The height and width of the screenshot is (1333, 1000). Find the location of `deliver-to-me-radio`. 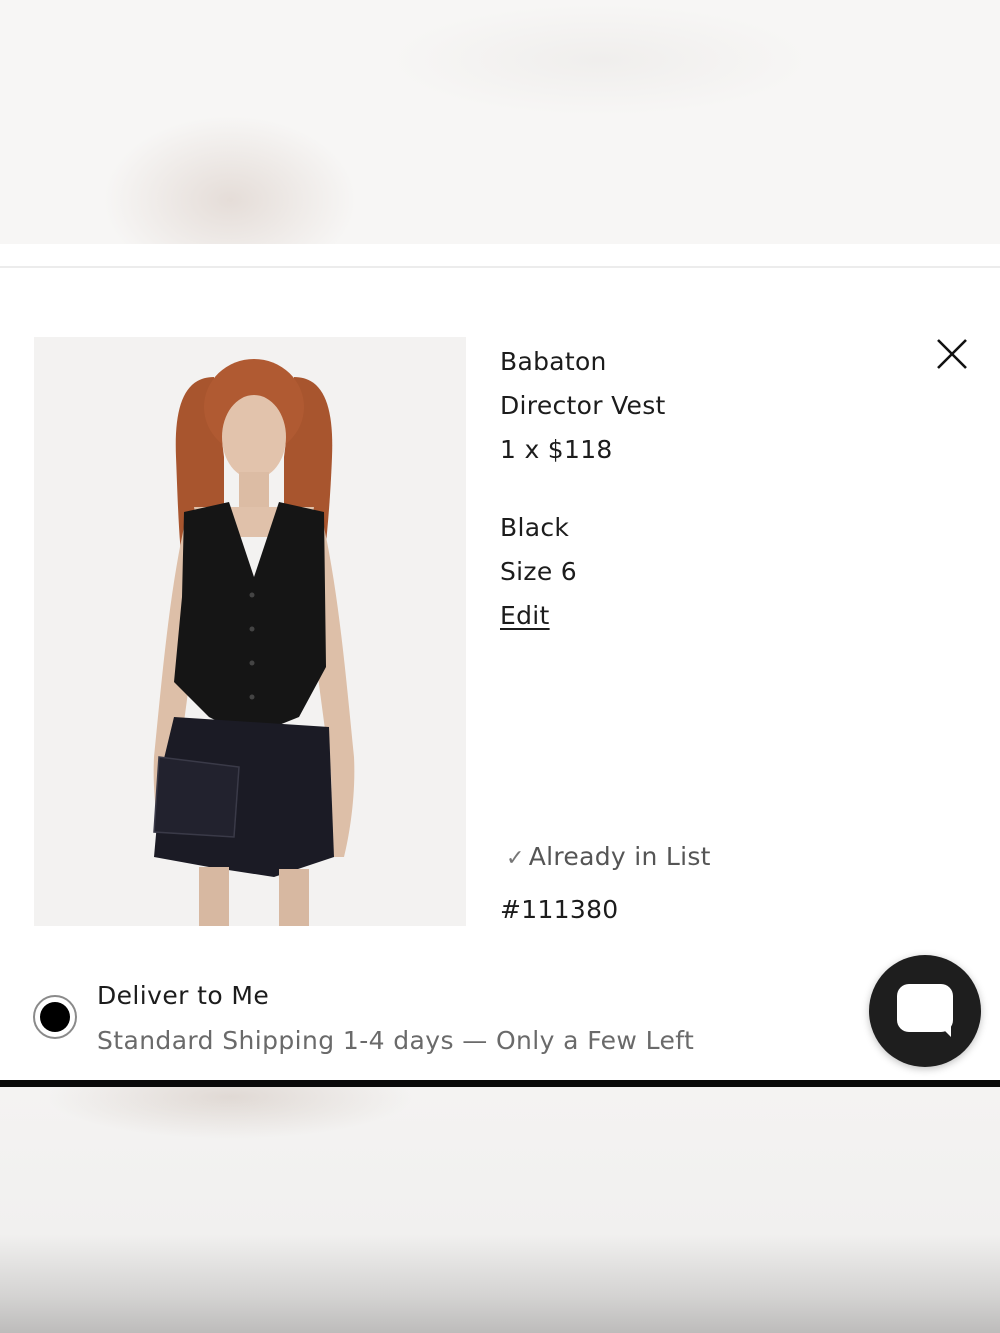

deliver-to-me-radio is located at coordinates (55, 1017).